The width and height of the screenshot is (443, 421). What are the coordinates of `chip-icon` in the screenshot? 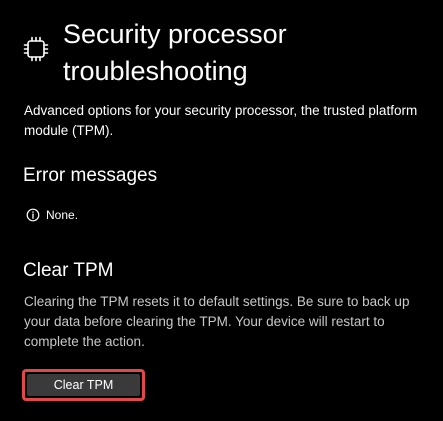 It's located at (36, 49).